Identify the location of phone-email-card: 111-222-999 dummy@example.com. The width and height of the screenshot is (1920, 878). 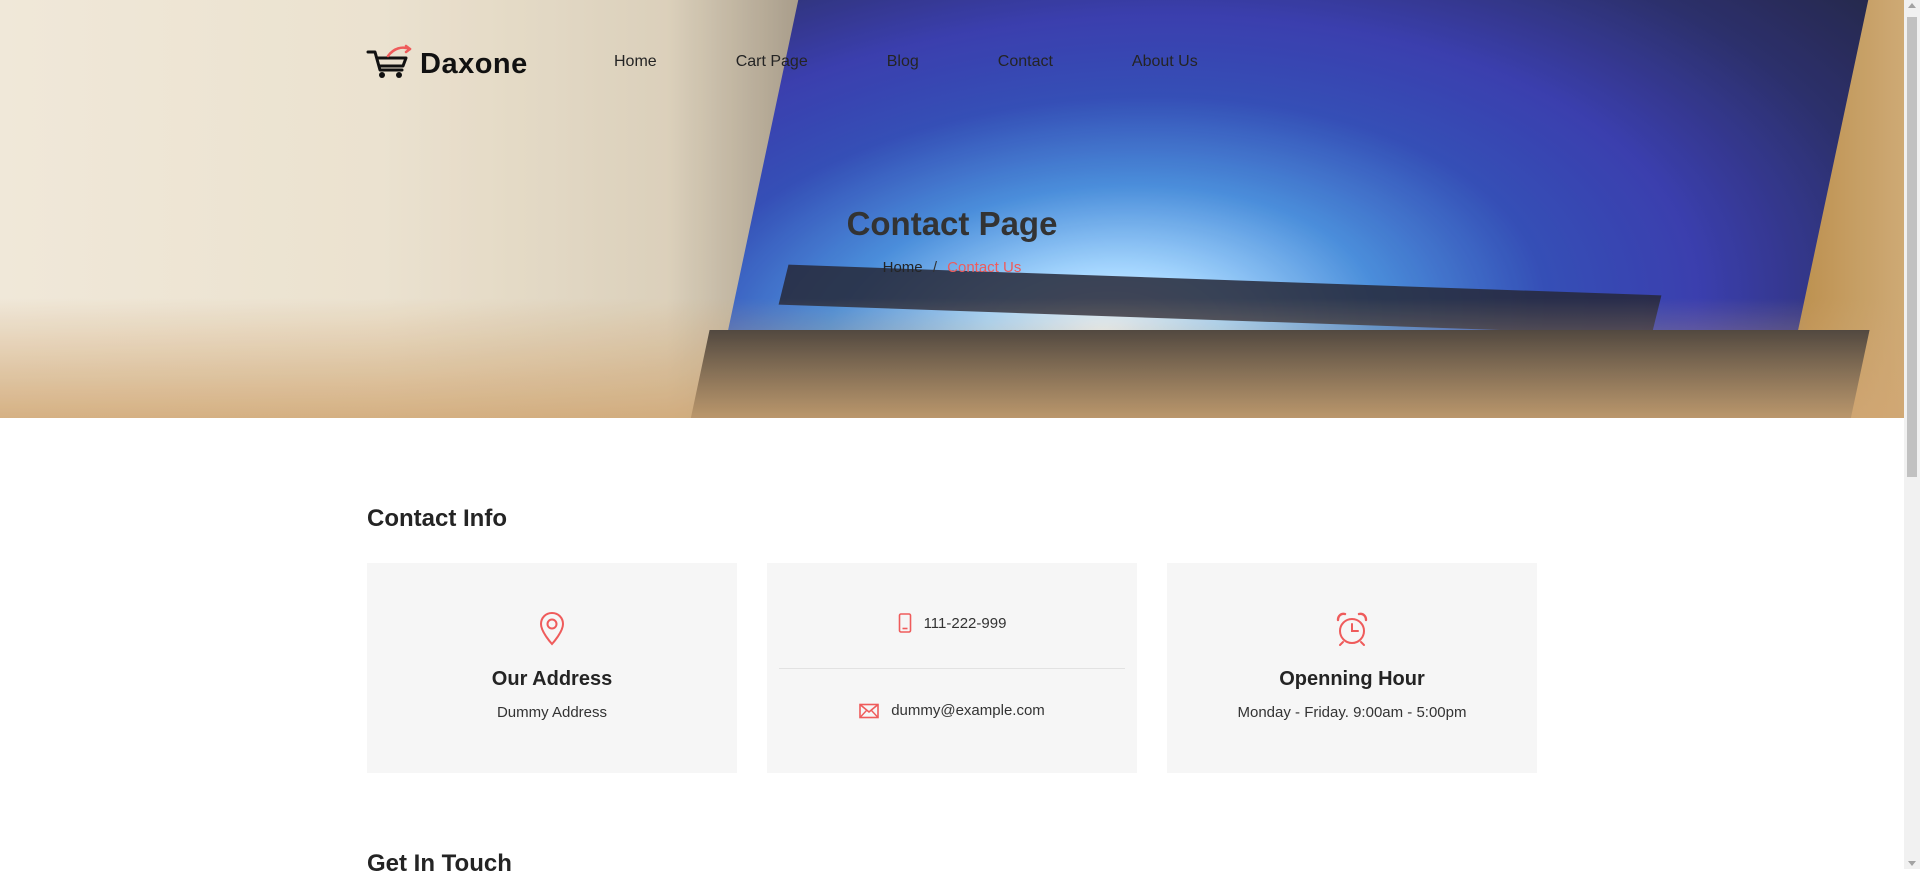
(952, 668).